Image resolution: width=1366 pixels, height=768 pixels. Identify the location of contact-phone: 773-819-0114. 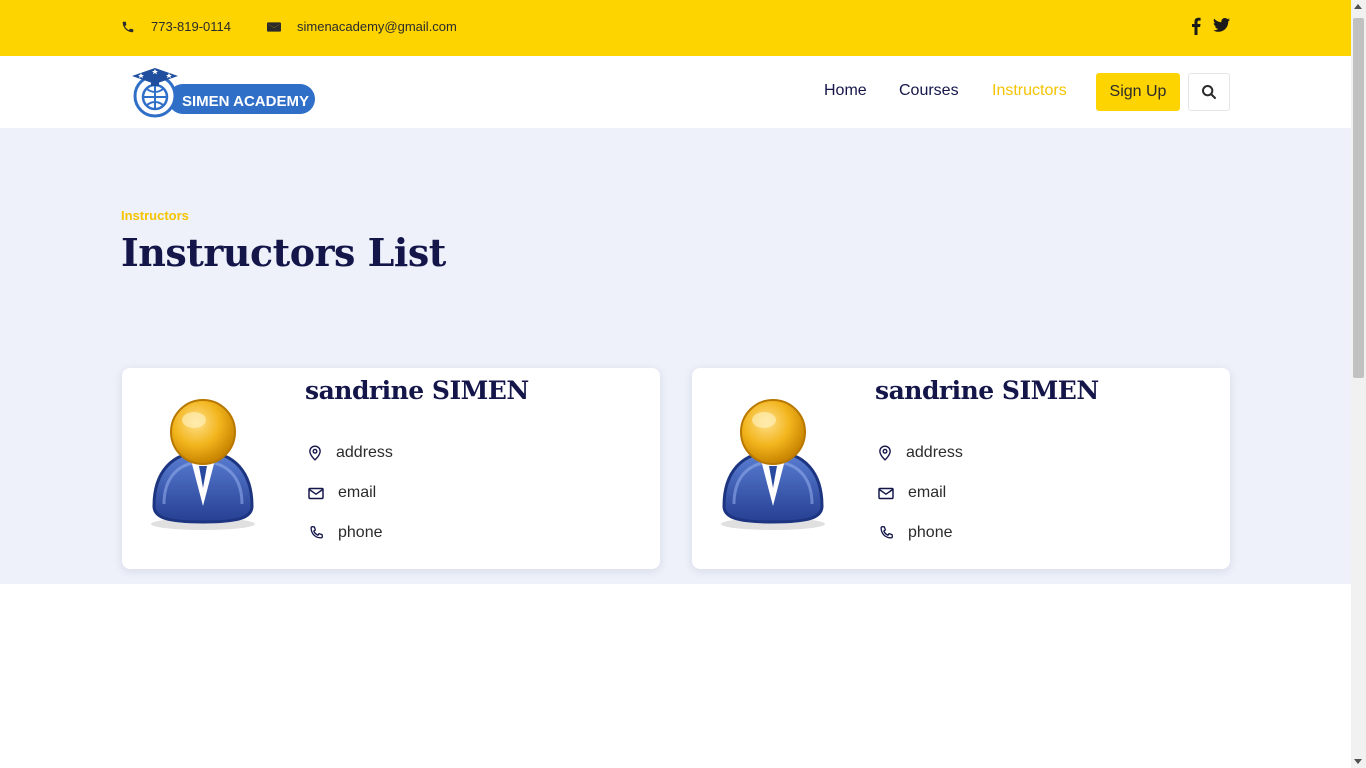
(176, 26).